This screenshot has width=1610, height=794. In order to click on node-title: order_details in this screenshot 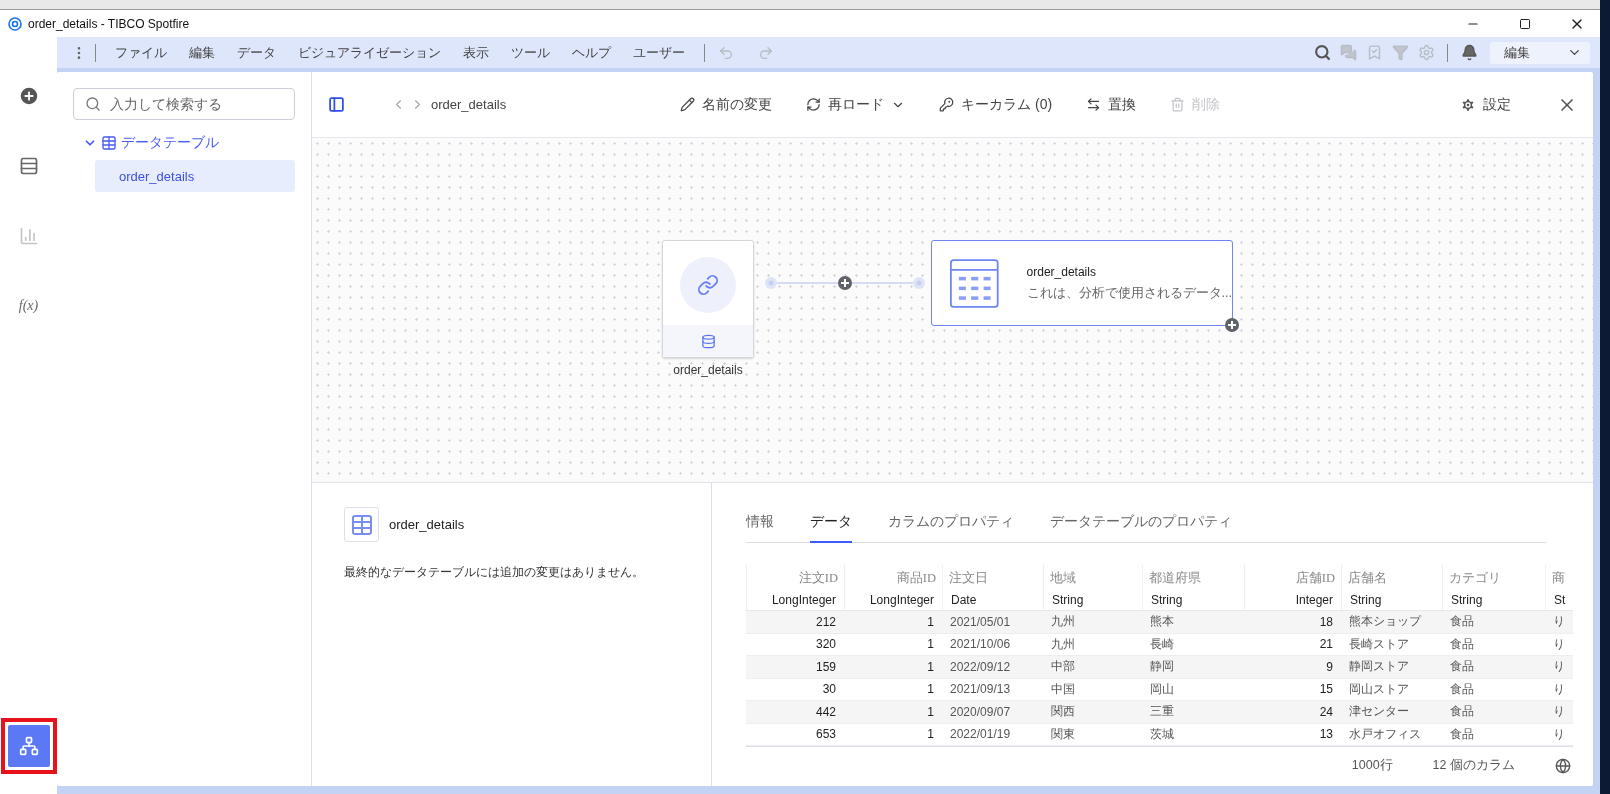, I will do `click(1061, 271)`.